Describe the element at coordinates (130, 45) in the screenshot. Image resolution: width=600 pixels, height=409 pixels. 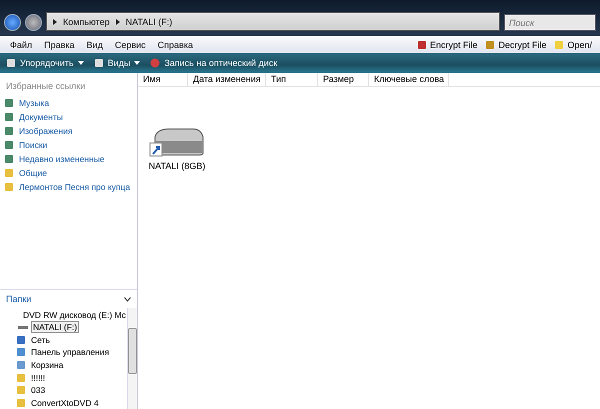
I see `menu-item: Сервис` at that location.